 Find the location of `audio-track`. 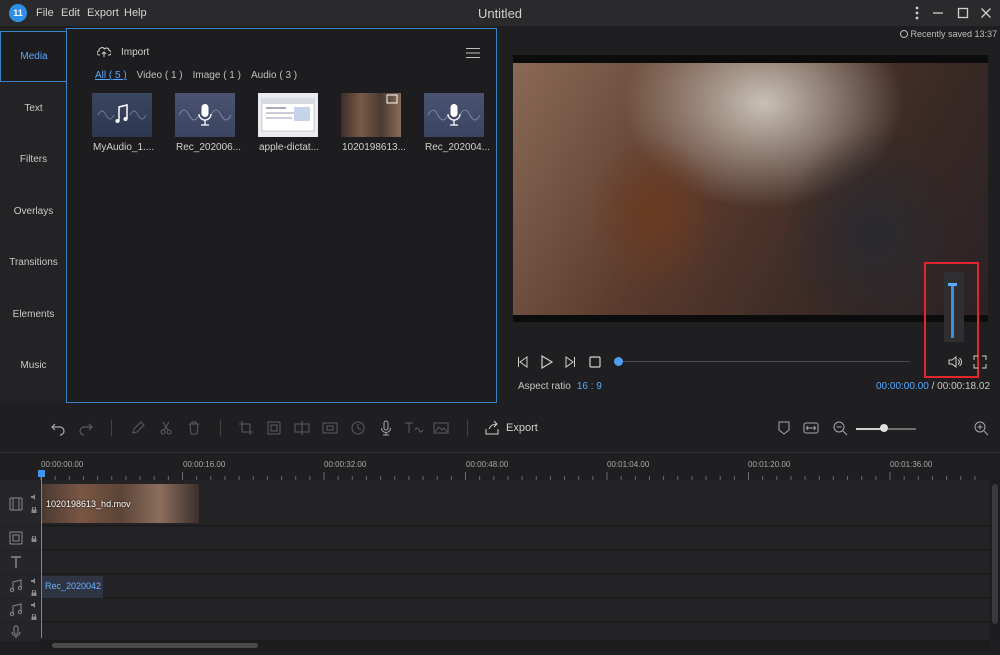

audio-track is located at coordinates (495, 586).